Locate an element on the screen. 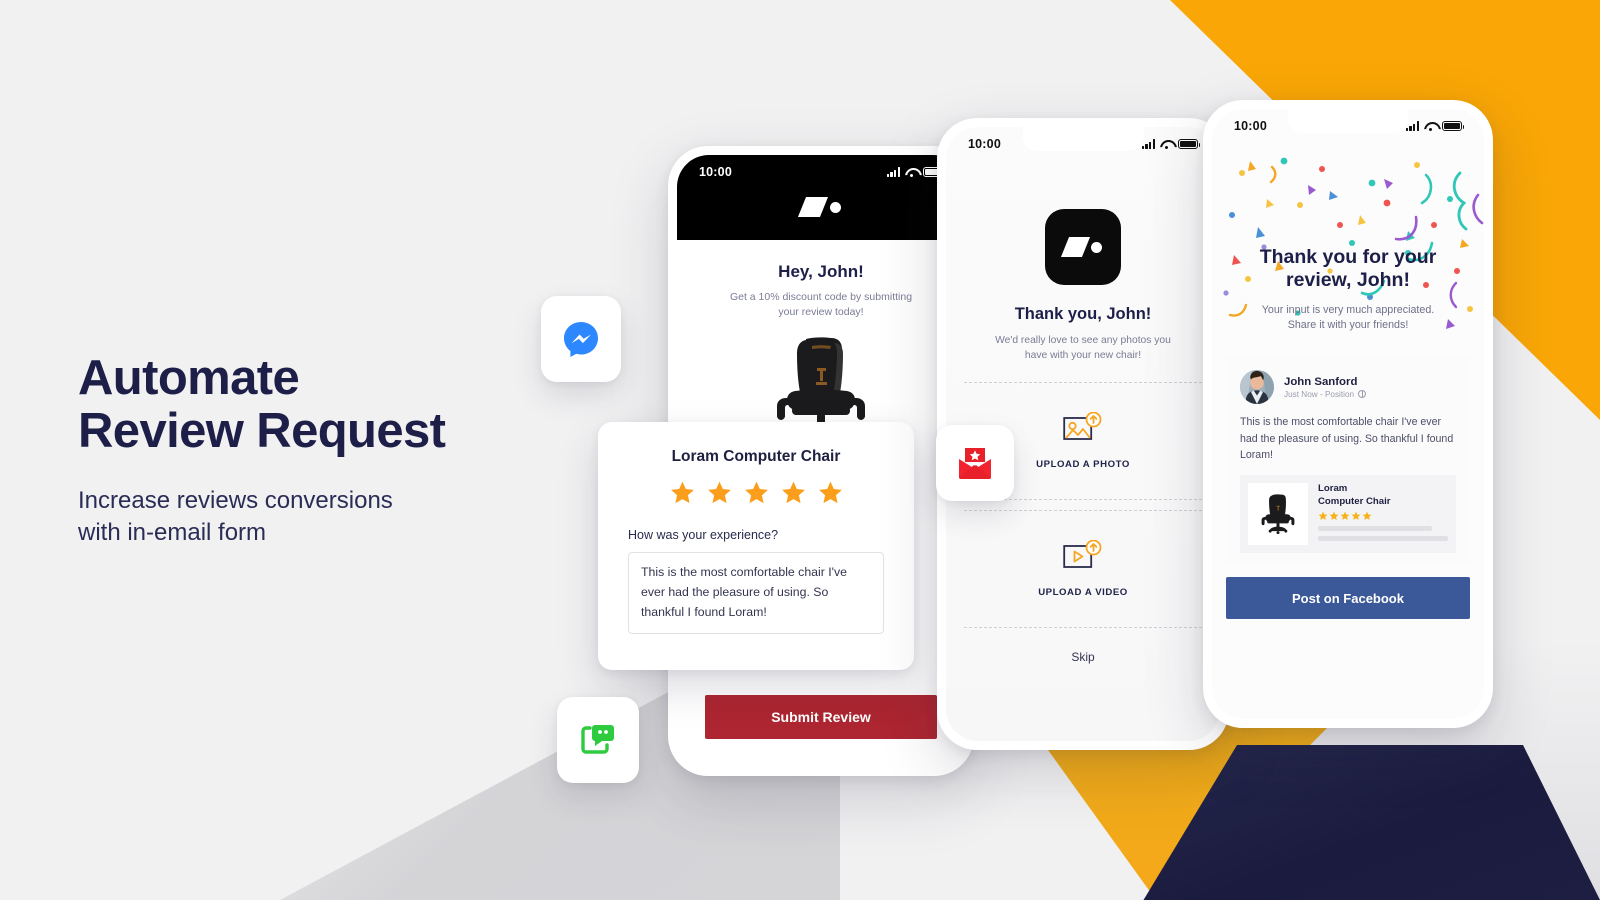 Image resolution: width=1600 pixels, height=900 pixels. phone1-submit-area: Submit Review is located at coordinates (821, 717).